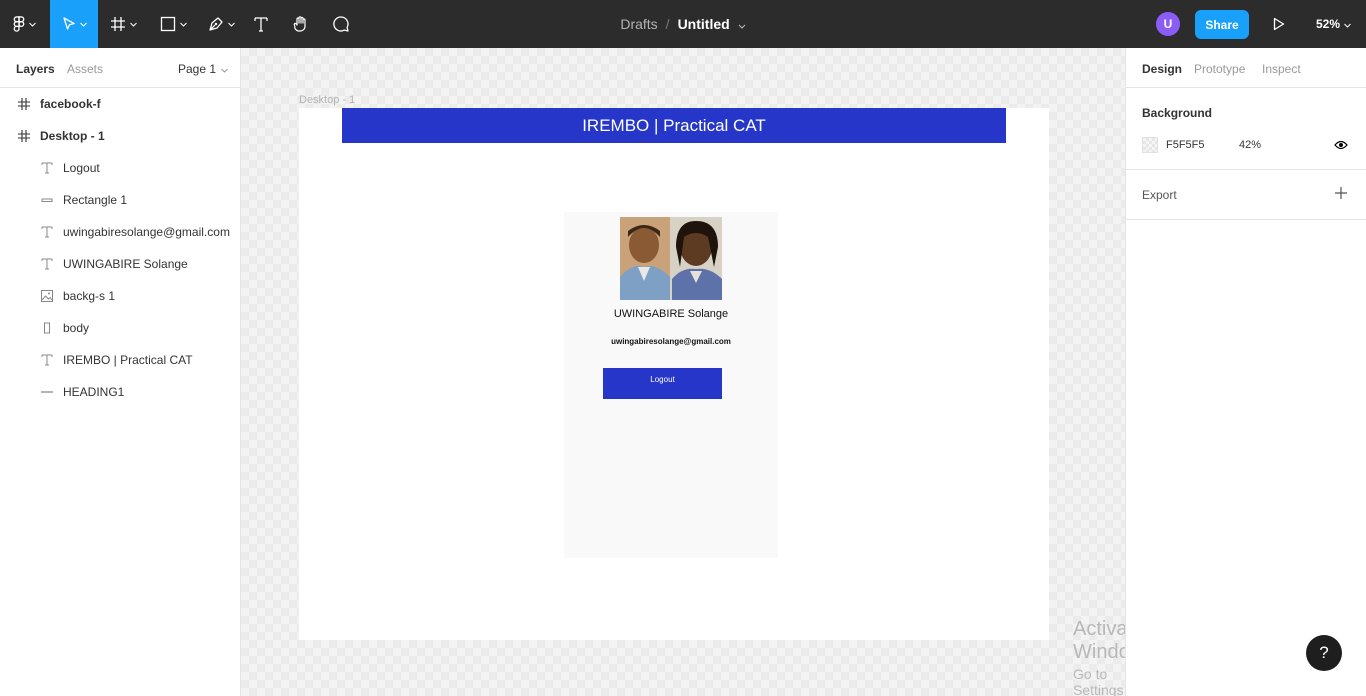 The height and width of the screenshot is (696, 1366). I want to click on layer-label: body, so click(76, 328).